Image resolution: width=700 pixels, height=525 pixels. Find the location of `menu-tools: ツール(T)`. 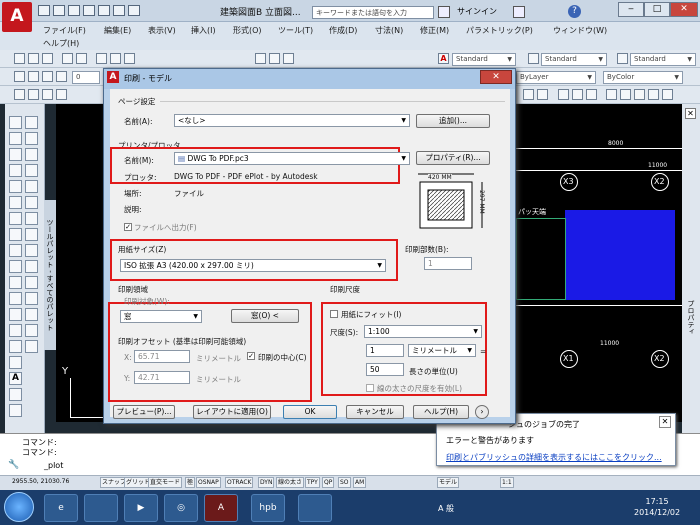

menu-tools: ツール(T) is located at coordinates (295, 30).